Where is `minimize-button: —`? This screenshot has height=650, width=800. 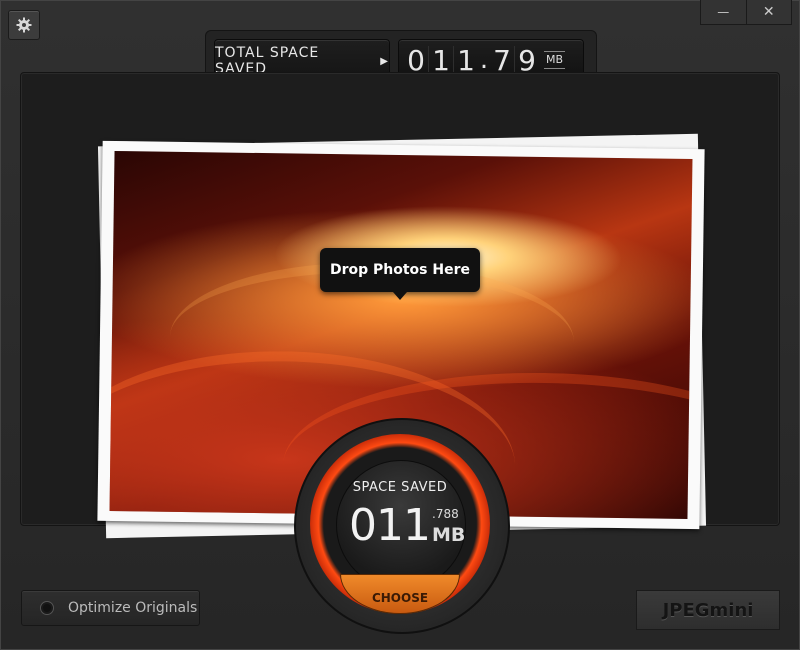
minimize-button: — is located at coordinates (723, 12).